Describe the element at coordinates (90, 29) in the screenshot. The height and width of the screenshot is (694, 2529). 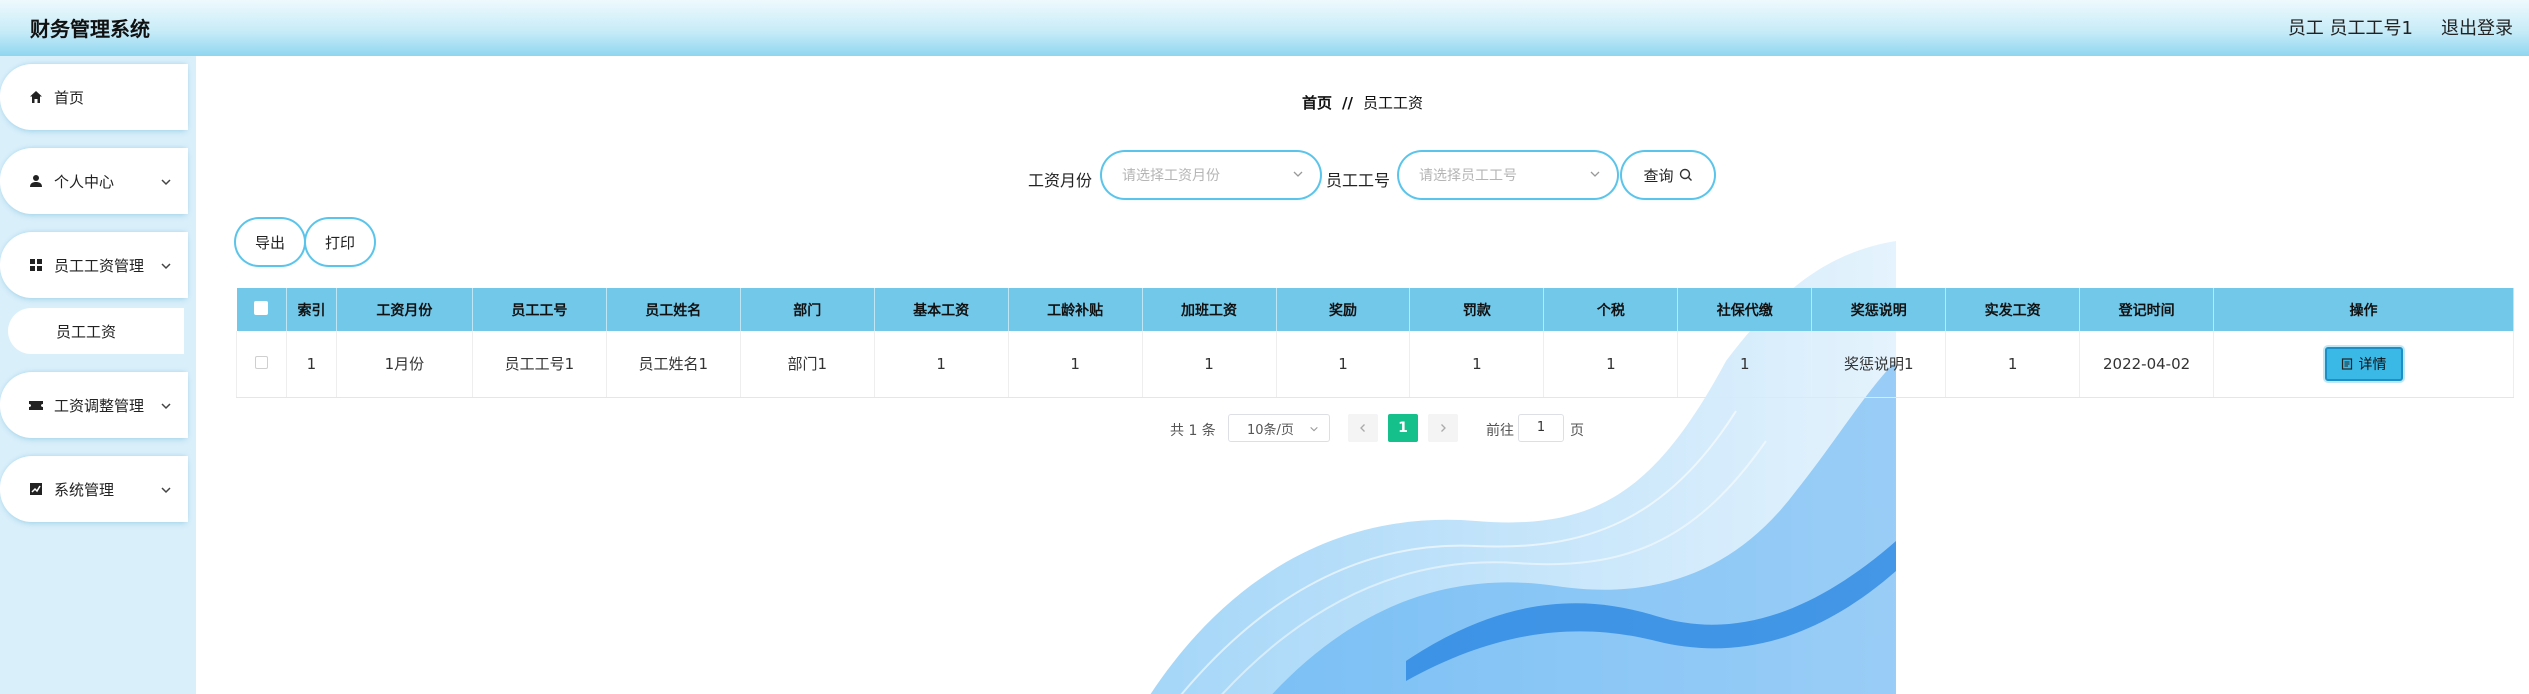
I see `app-title: 财务管理系统` at that location.